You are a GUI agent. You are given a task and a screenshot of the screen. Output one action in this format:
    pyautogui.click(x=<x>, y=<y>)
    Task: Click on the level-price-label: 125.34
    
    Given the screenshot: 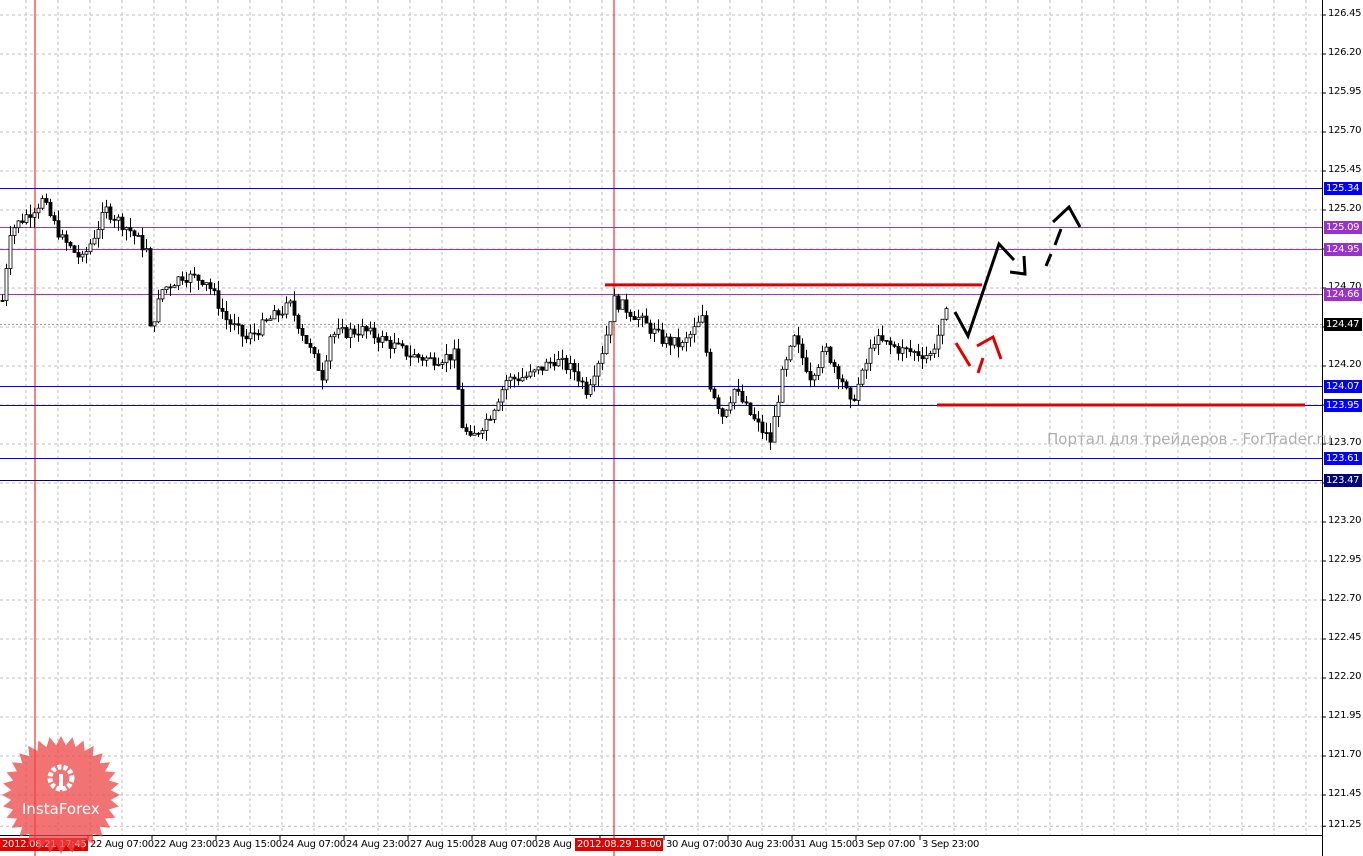 What is the action you would take?
    pyautogui.click(x=1343, y=188)
    